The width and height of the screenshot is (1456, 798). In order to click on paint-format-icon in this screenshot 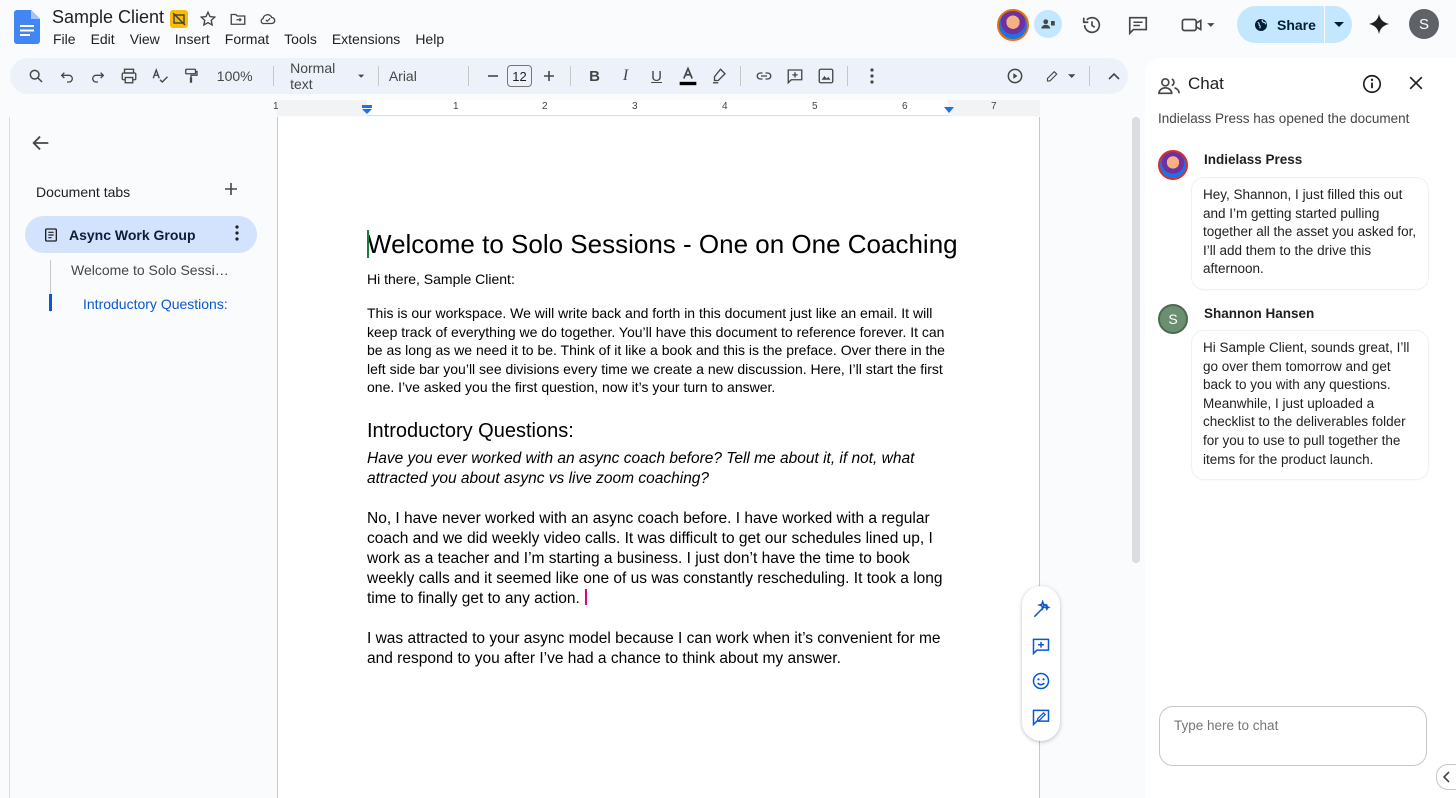, I will do `click(191, 76)`.